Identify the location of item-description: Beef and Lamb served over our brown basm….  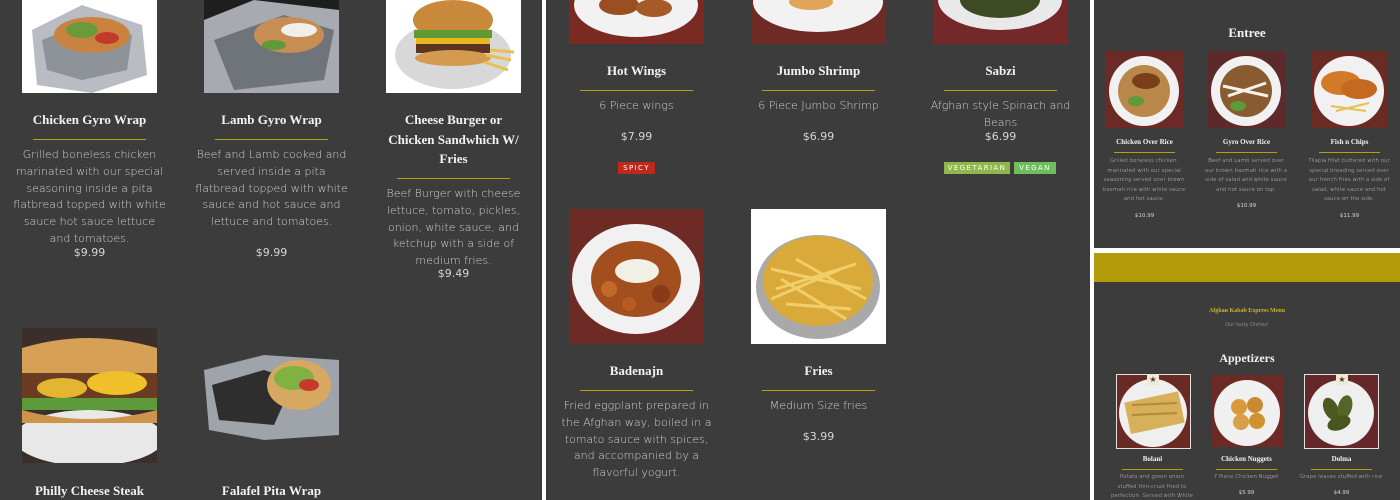
(1246, 175).